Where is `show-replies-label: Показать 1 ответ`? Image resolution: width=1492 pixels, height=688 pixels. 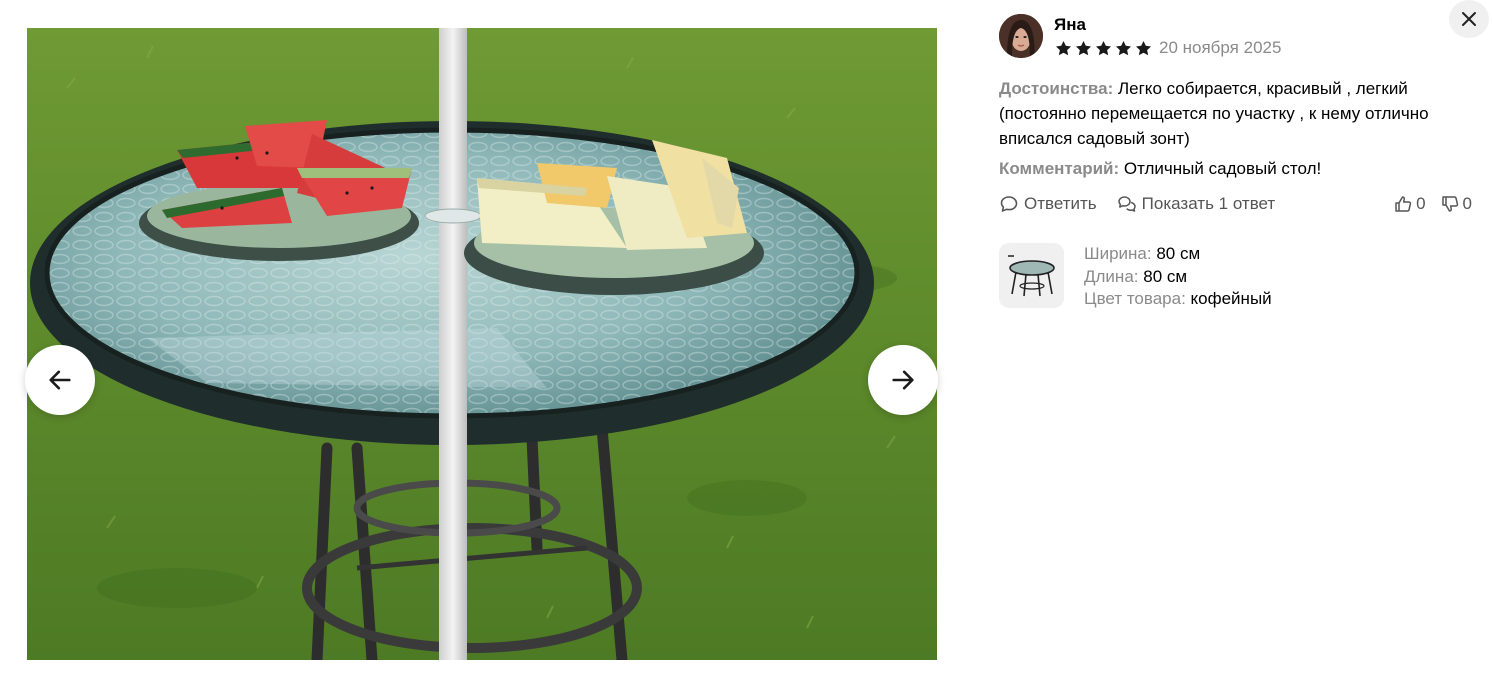
show-replies-label: Показать 1 ответ is located at coordinates (1208, 203).